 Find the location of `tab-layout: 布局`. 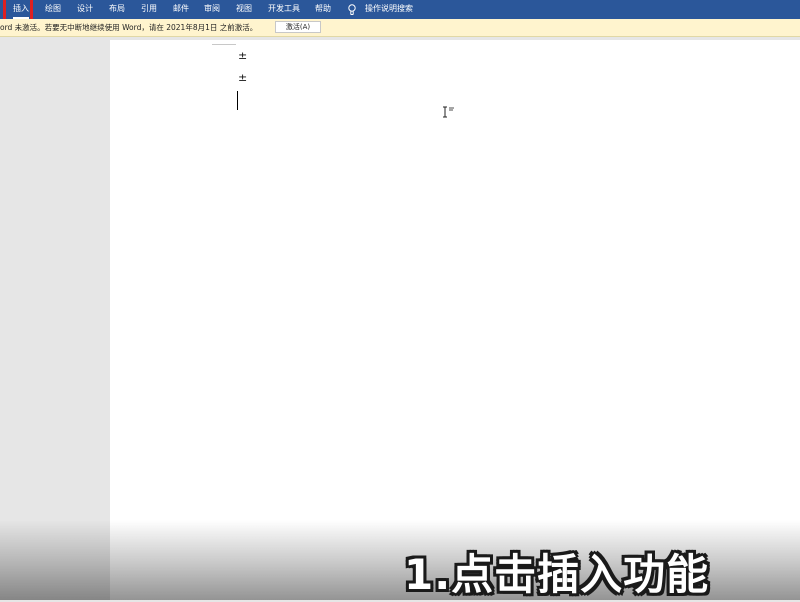

tab-layout: 布局 is located at coordinates (117, 9).